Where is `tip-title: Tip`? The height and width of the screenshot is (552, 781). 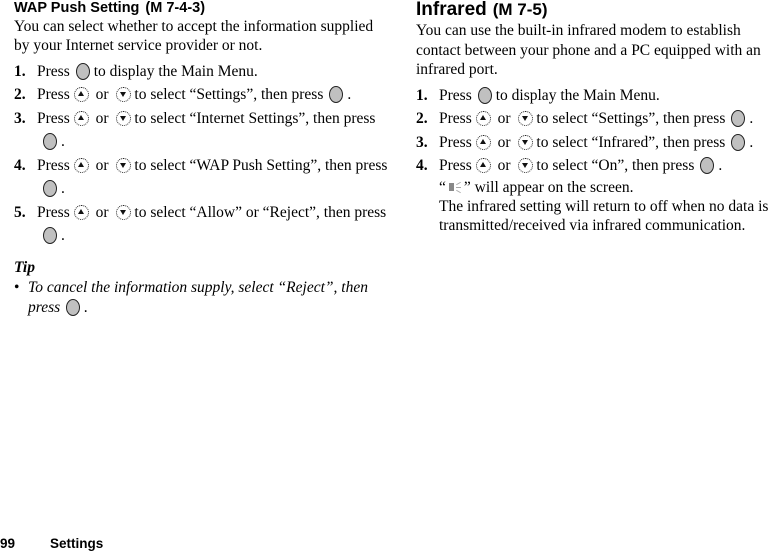
tip-title: Tip is located at coordinates (24, 267).